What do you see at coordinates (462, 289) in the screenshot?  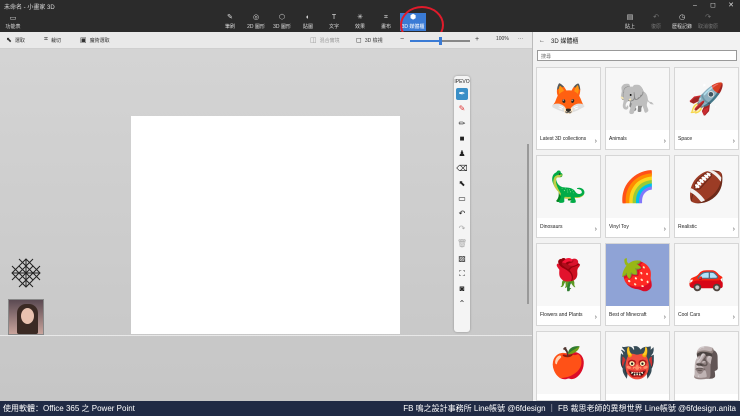 I see `camera-icon: ◙` at bounding box center [462, 289].